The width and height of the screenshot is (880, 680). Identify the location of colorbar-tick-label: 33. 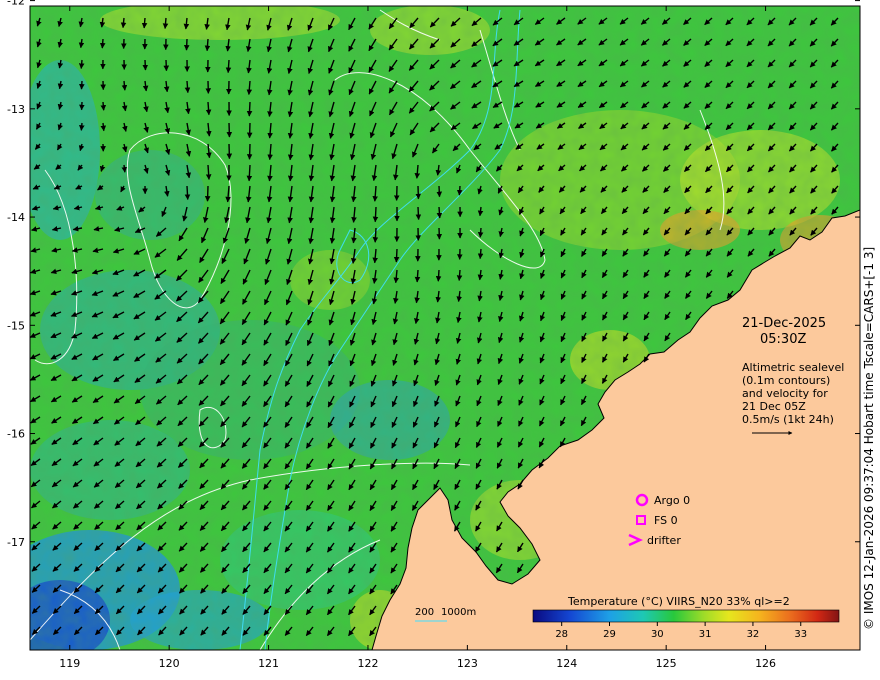
(800, 634).